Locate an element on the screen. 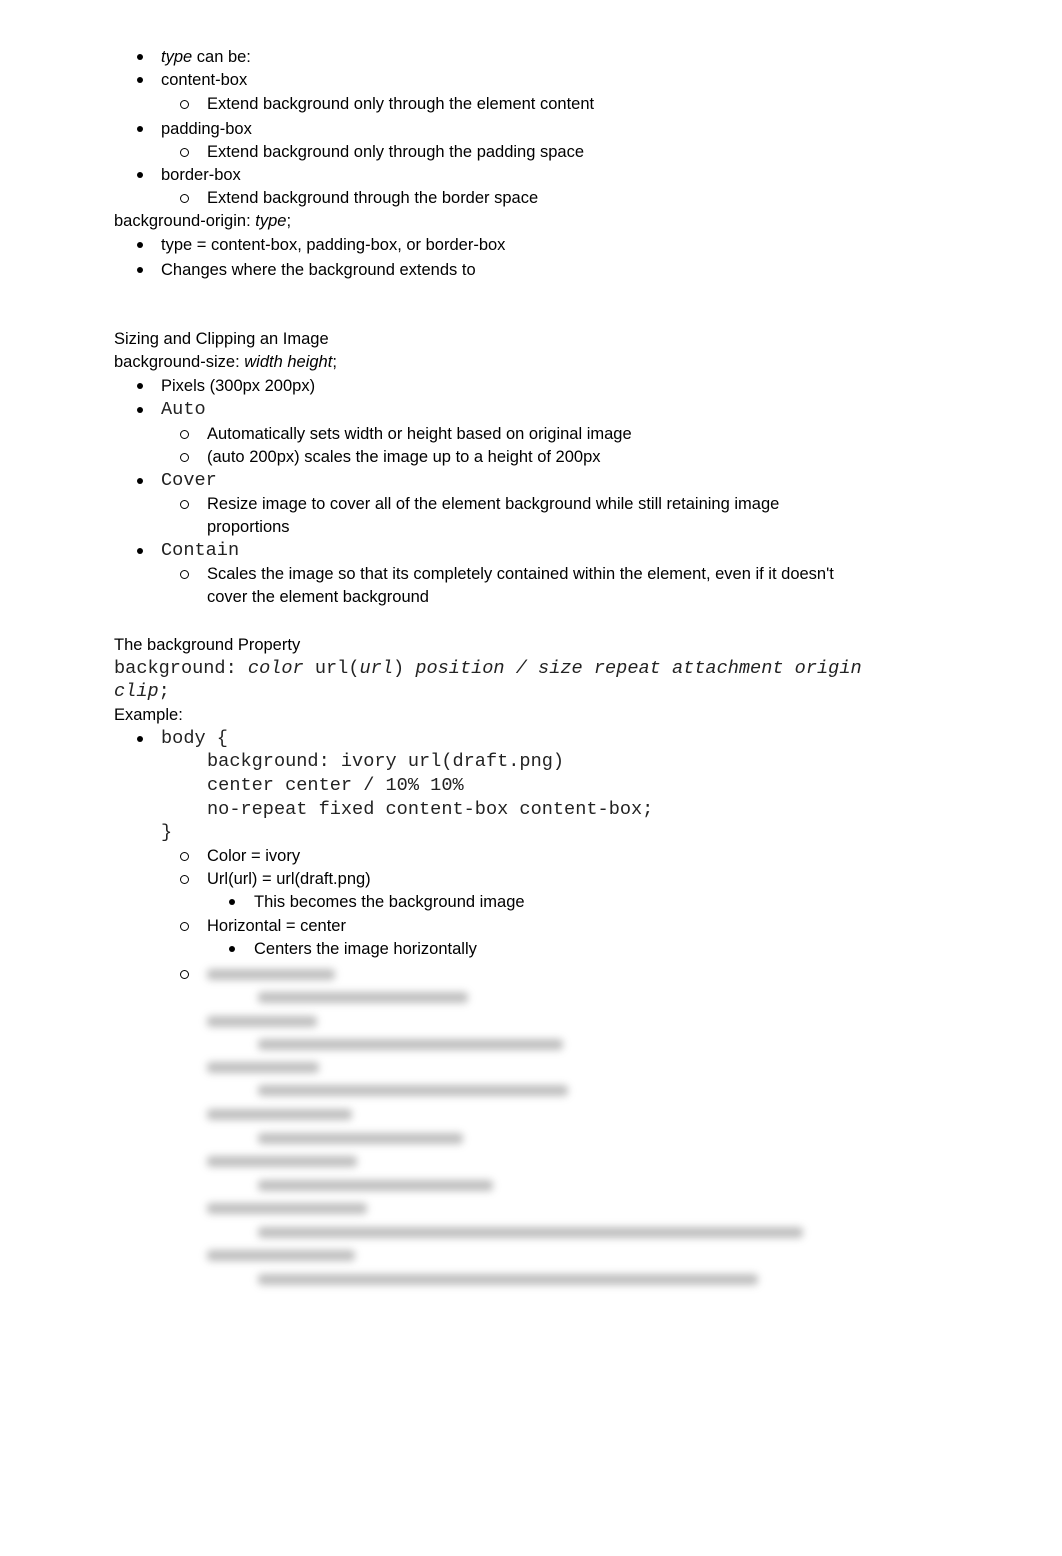 The height and width of the screenshot is (1556, 1062). code-line: body { is located at coordinates (194, 738).